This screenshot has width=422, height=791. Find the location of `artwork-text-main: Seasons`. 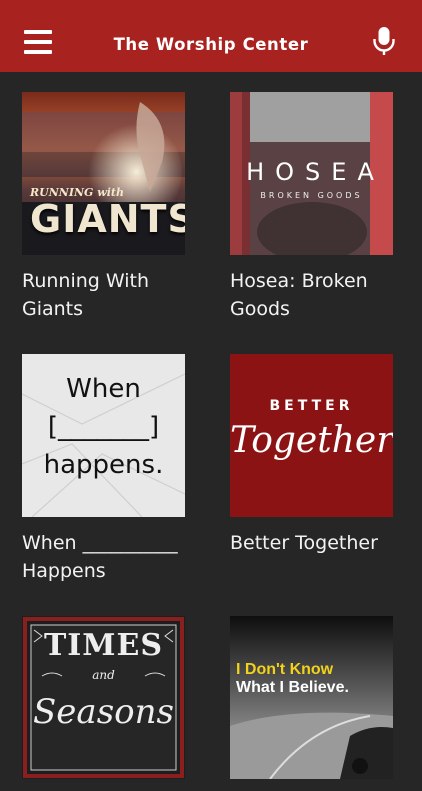

artwork-text-main: Seasons is located at coordinates (103, 712).